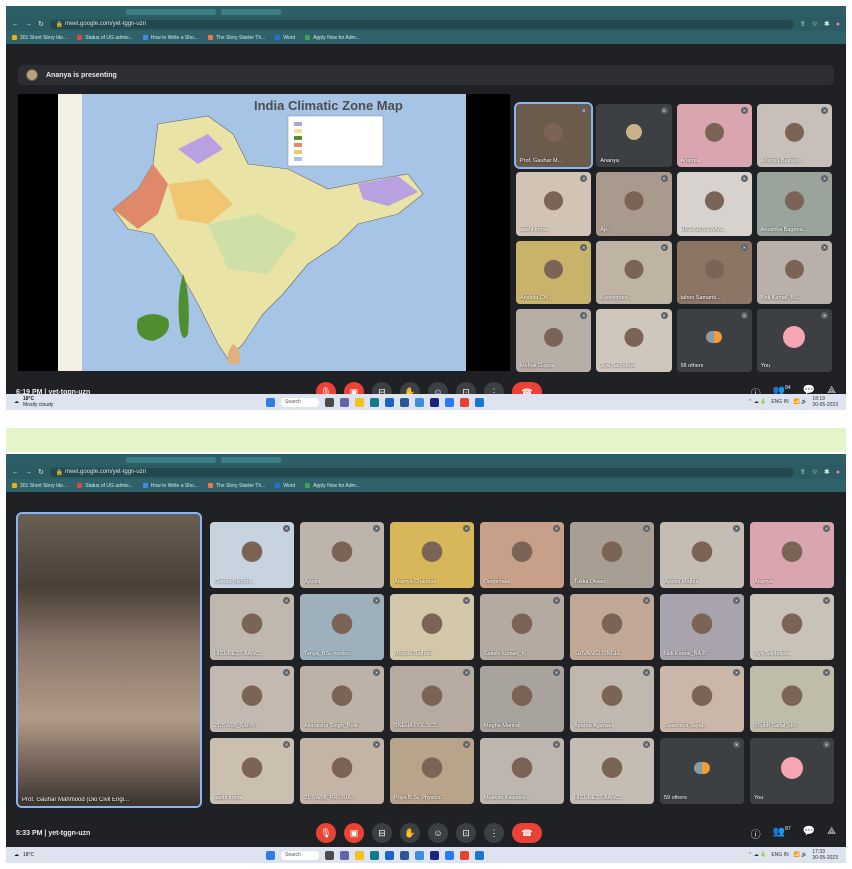  I want to click on chat-icon: 💬, so click(809, 833).